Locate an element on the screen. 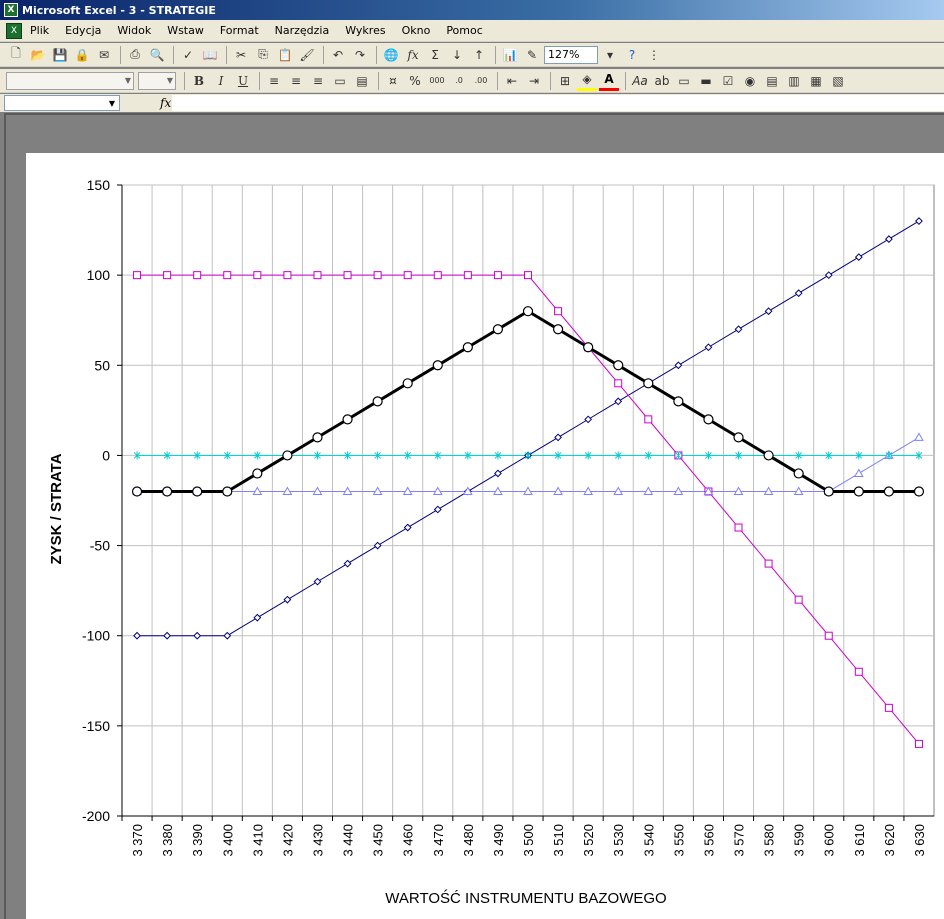 Image resolution: width=944 pixels, height=919 pixels. hyperlink-icon: 🌐 is located at coordinates (391, 55).